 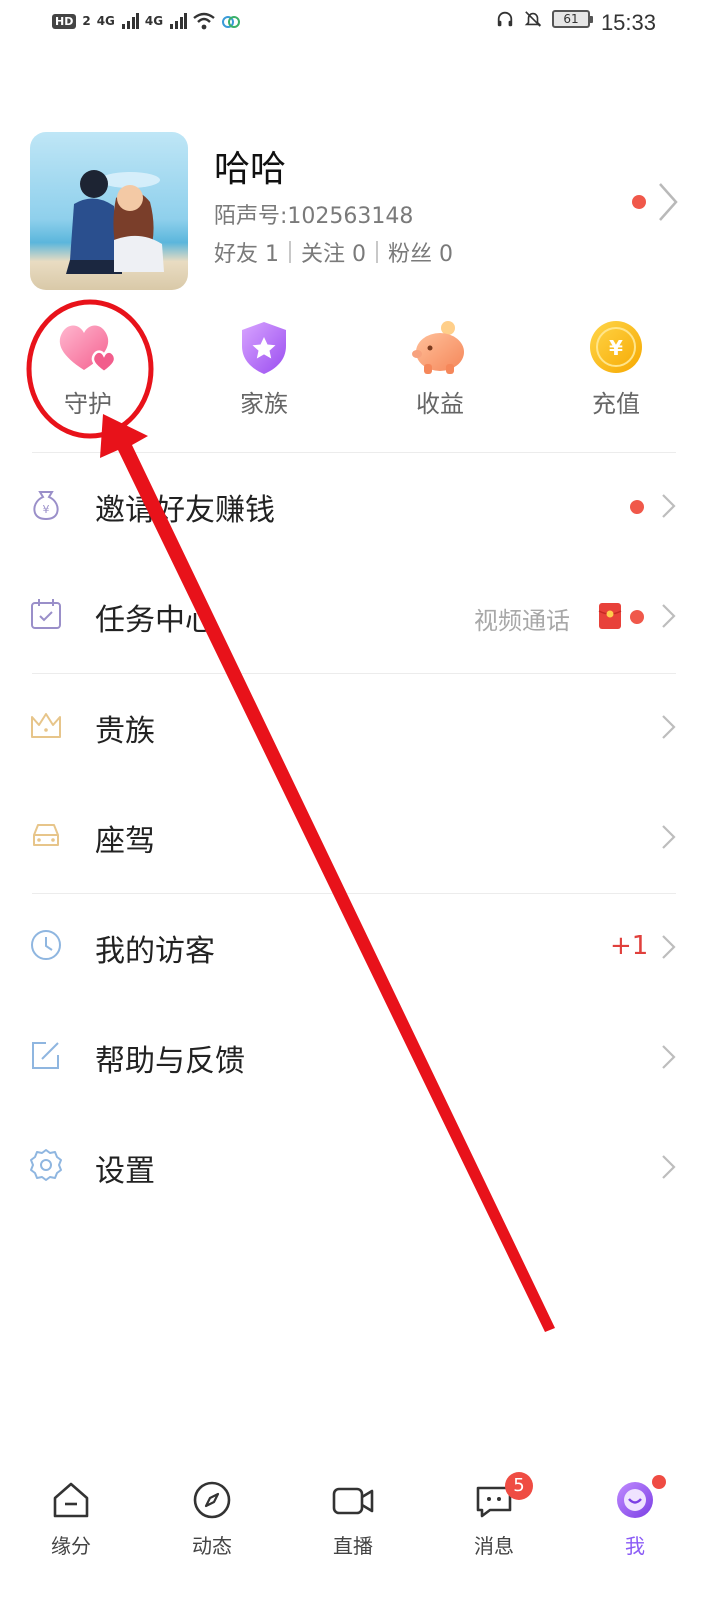 I want to click on profile-name: 哈哈, so click(x=250, y=169).